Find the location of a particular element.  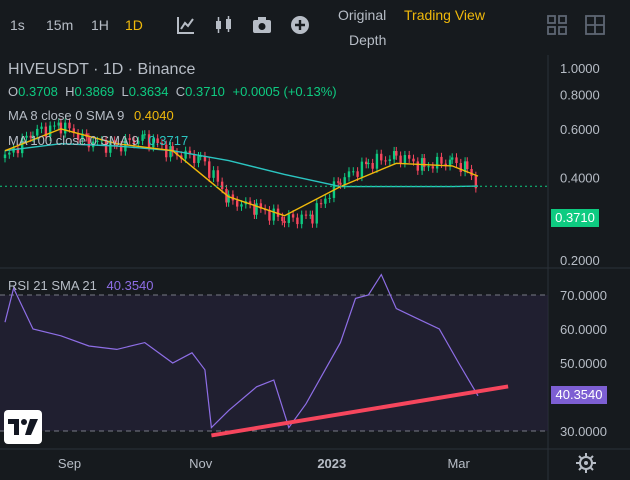

symbol-label: HIVEUSDT is located at coordinates (48, 69).